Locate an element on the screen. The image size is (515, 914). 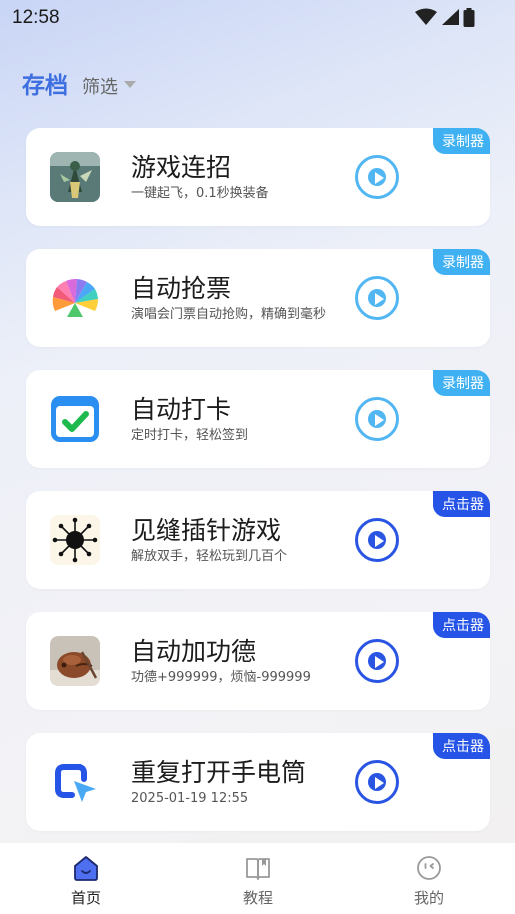
nav-label: 教程 is located at coordinates (257, 898).